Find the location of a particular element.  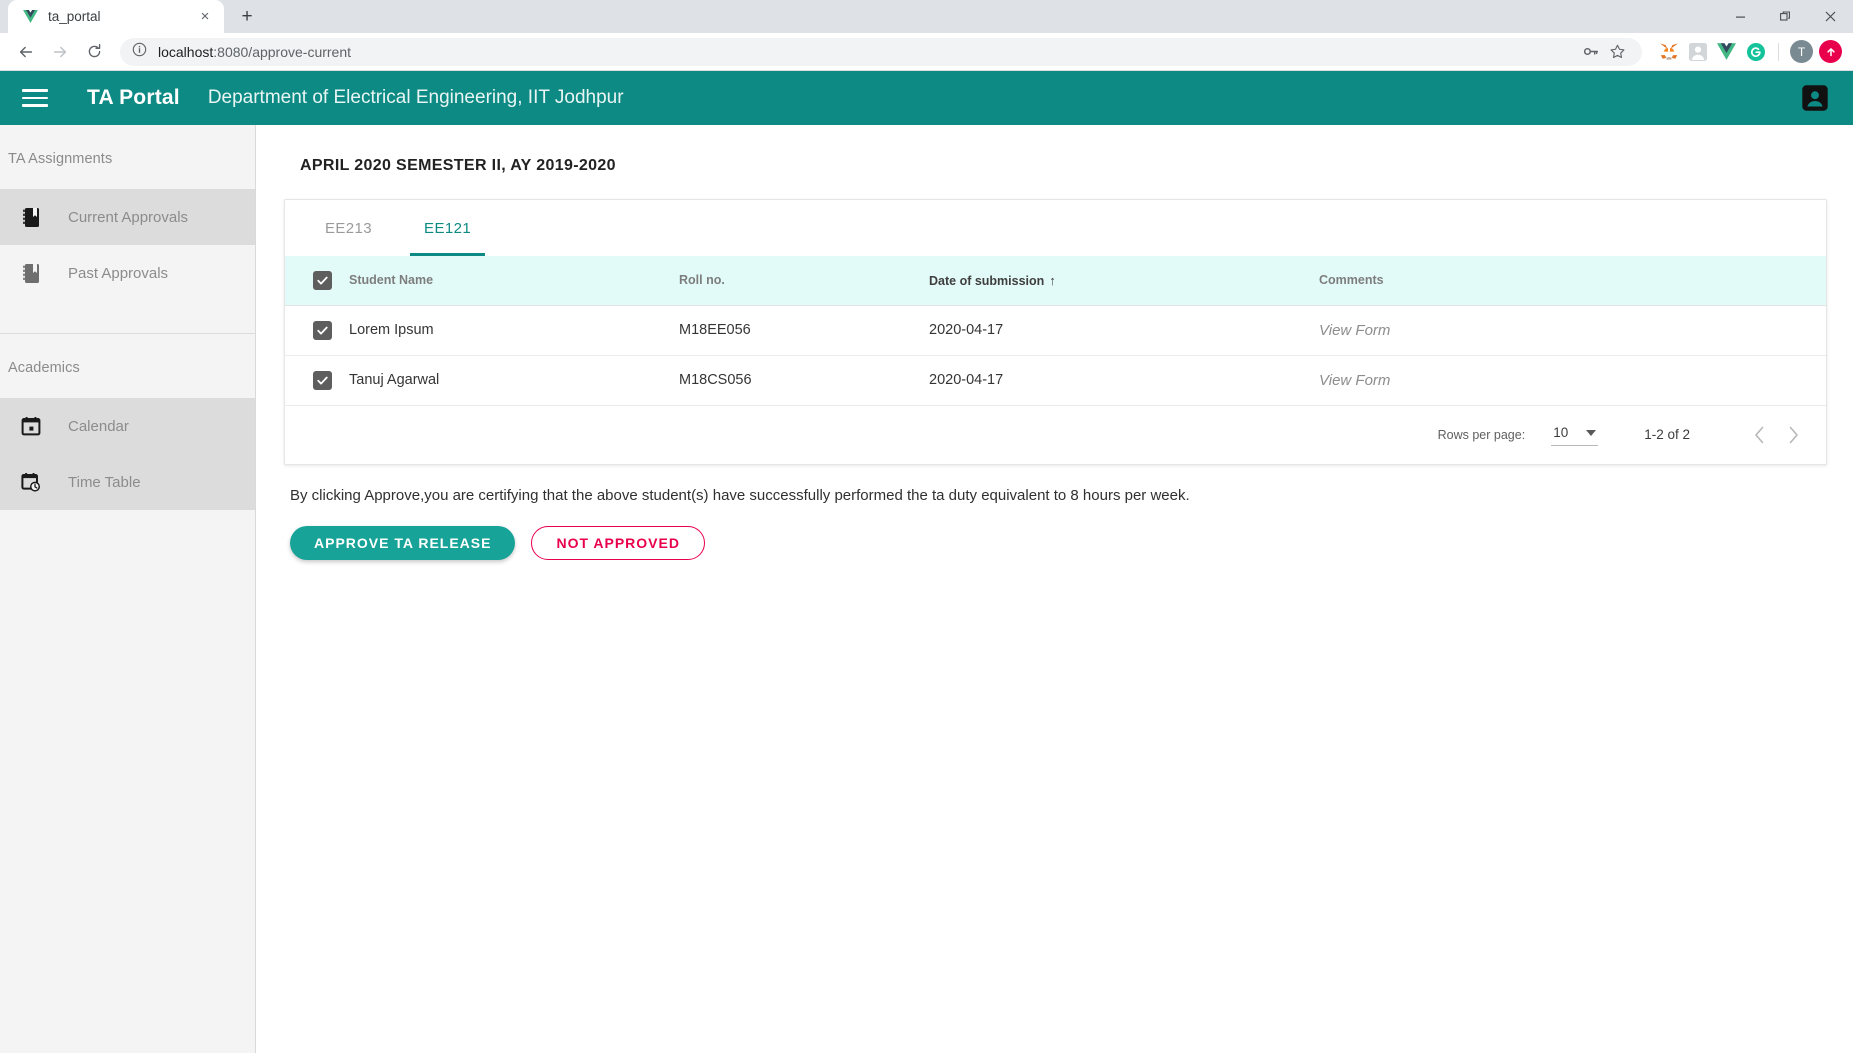

sidebar-item-calendar: Calendar is located at coordinates (127, 426).